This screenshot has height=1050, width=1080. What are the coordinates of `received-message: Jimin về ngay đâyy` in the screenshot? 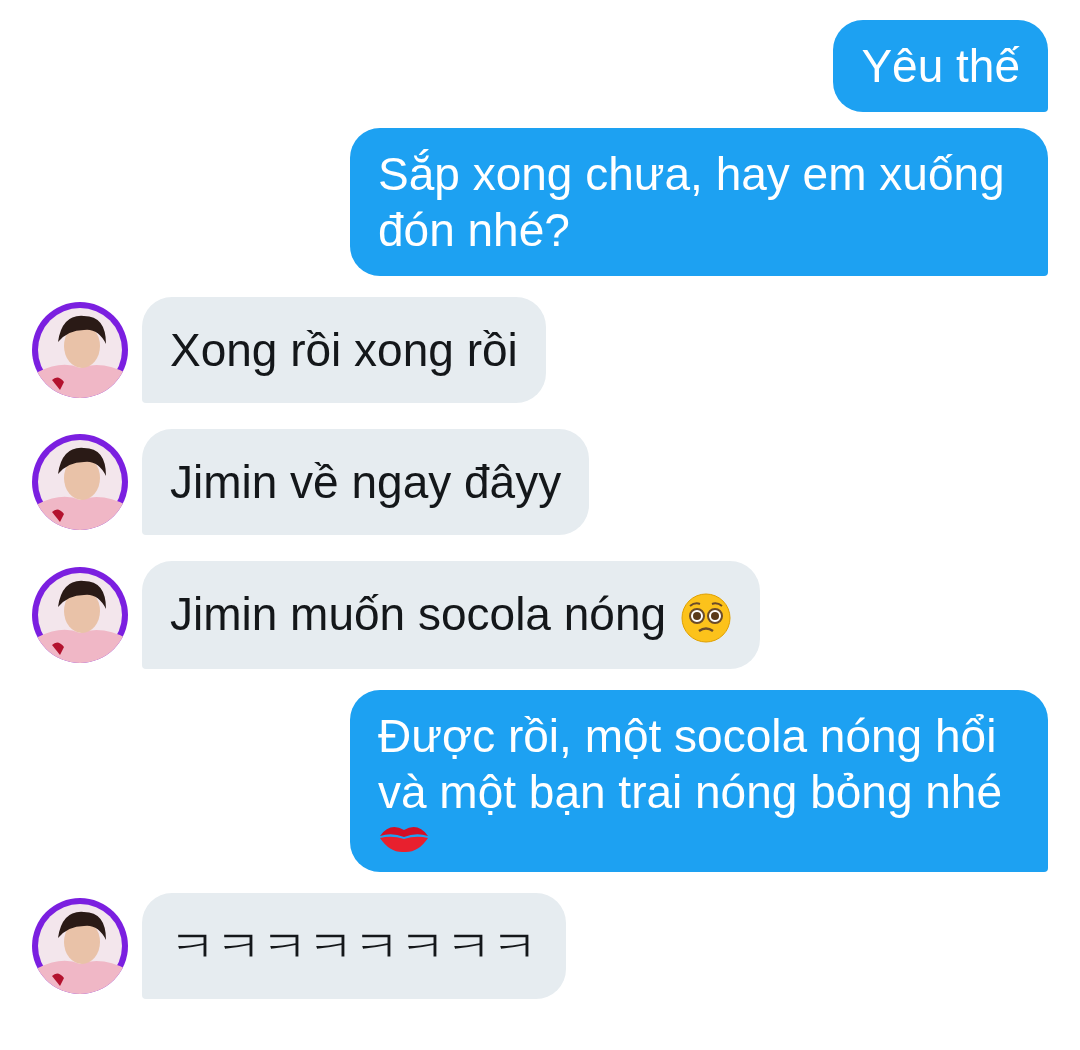 It's located at (366, 482).